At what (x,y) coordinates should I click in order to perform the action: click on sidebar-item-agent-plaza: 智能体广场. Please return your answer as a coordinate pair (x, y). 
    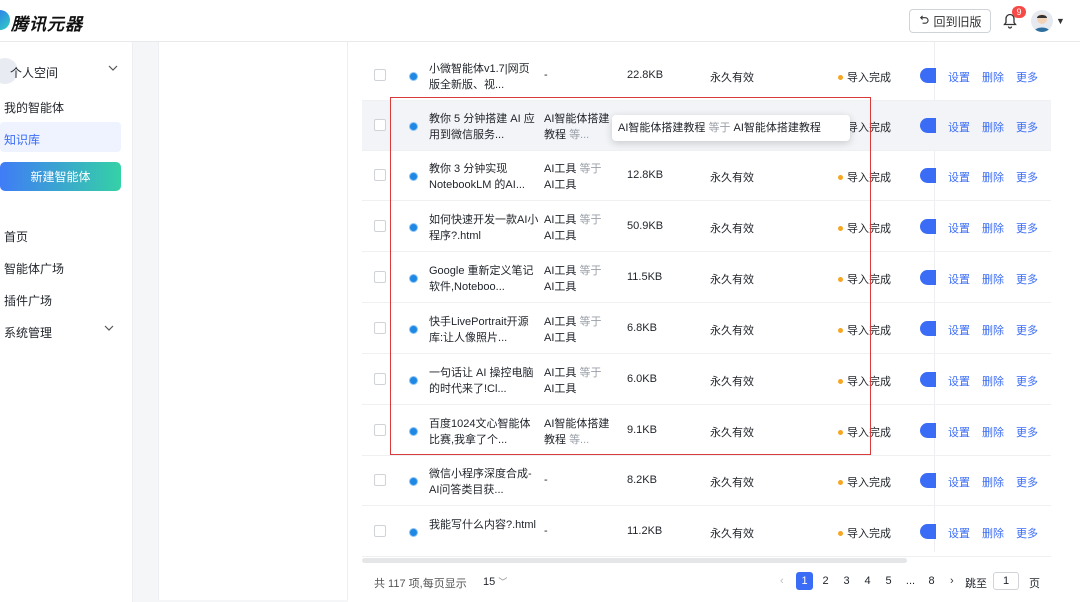
    Looking at the image, I should click on (34, 268).